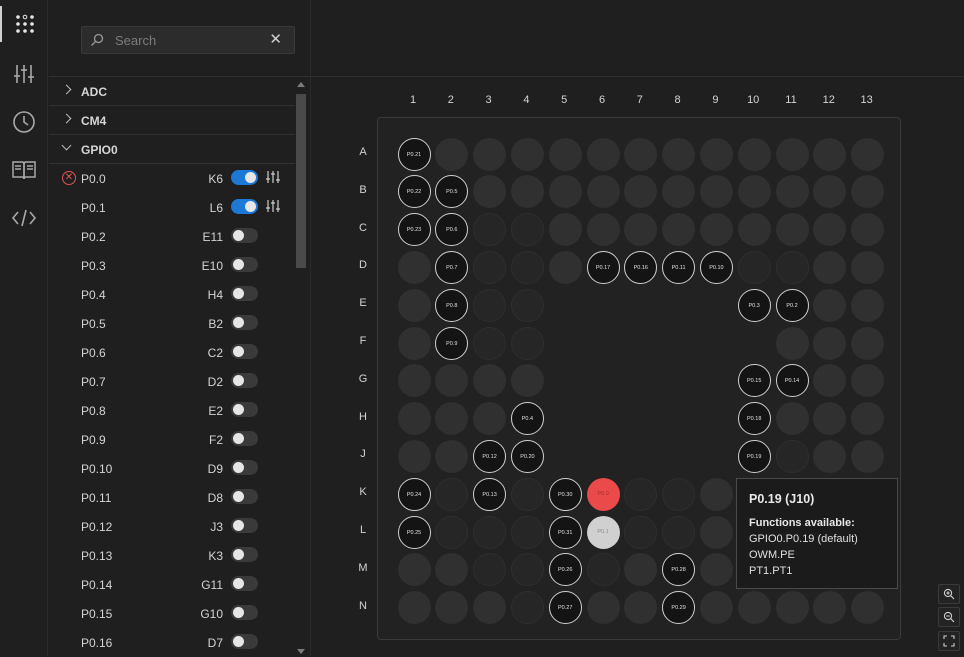 The height and width of the screenshot is (657, 964). What do you see at coordinates (792, 381) in the screenshot?
I see `pin-ball-g11: P0.14` at bounding box center [792, 381].